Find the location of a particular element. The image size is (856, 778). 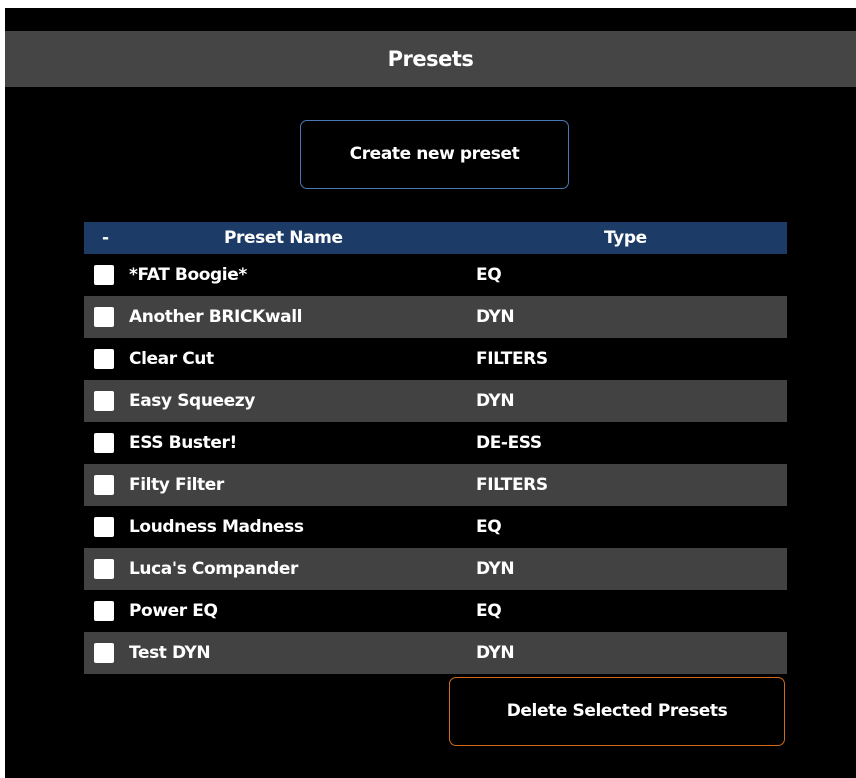

preset-name: *FAT Boogie* is located at coordinates (188, 275).